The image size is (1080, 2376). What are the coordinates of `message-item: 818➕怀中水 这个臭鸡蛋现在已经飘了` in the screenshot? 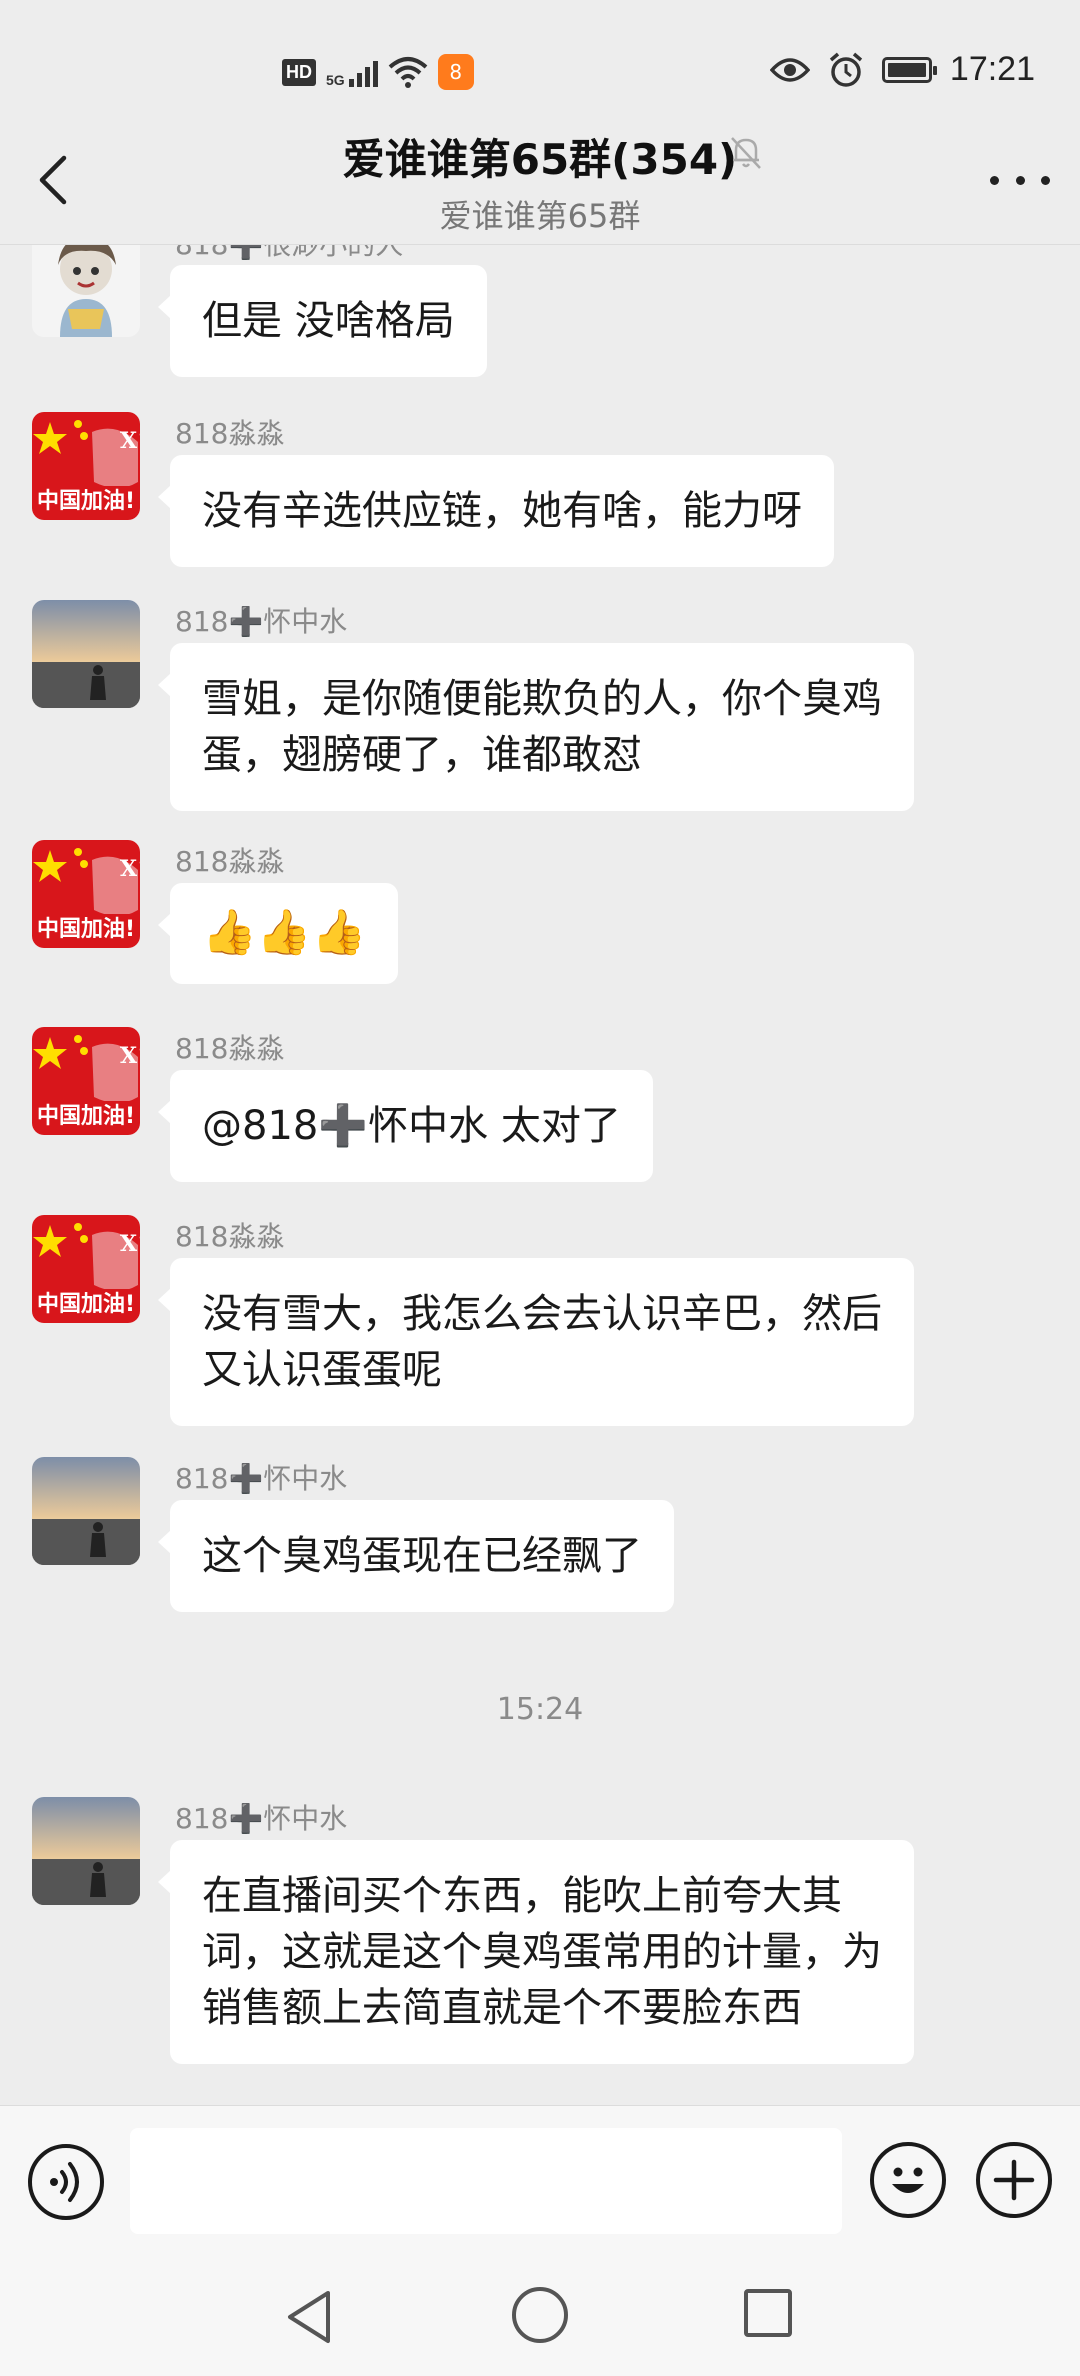 It's located at (540, 1534).